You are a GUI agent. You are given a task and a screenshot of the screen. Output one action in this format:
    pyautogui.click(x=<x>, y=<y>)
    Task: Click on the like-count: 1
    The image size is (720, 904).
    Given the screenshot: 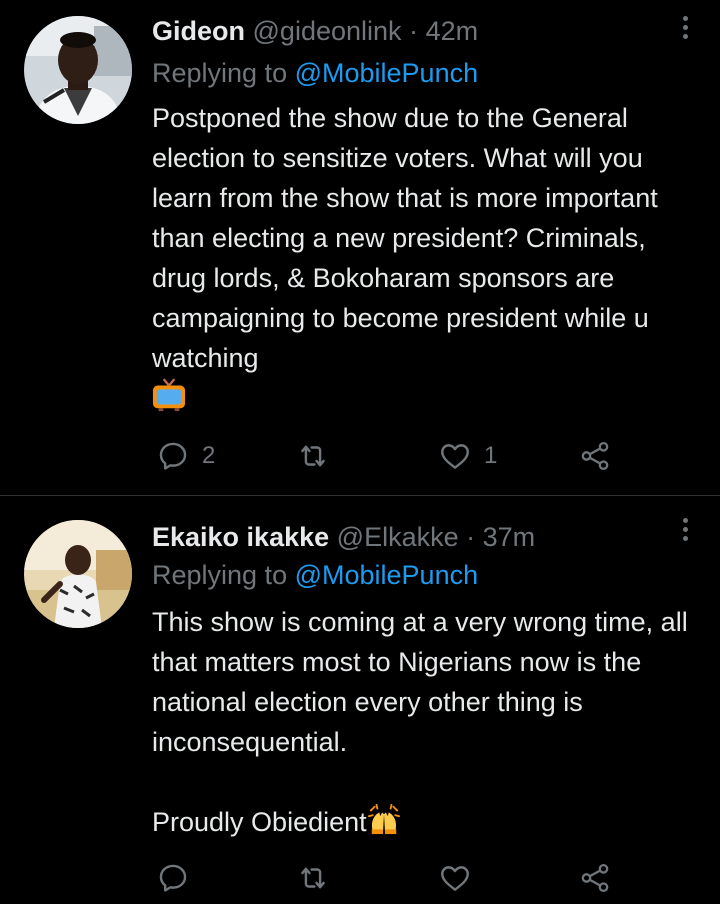 What is the action you would take?
    pyautogui.click(x=491, y=455)
    